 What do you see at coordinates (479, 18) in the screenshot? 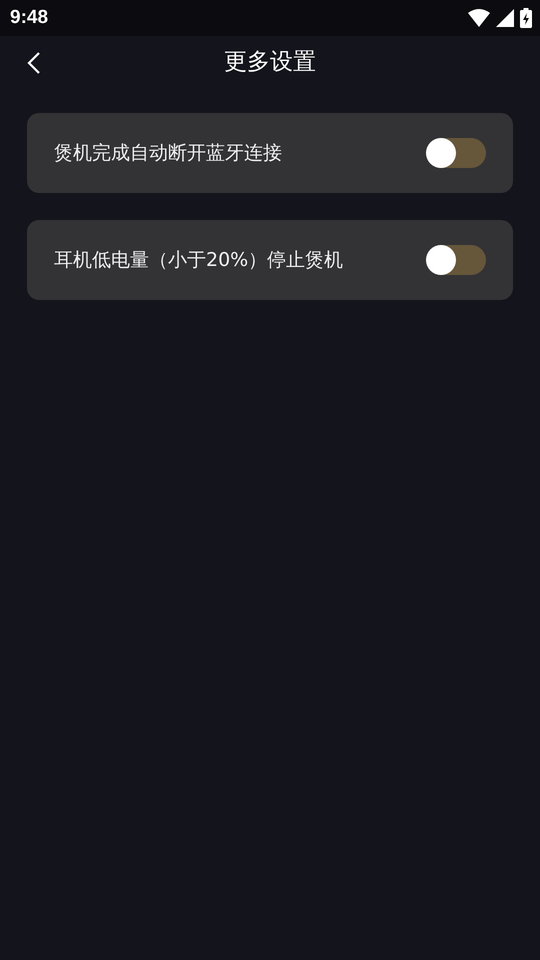
I see `wifi-icon` at bounding box center [479, 18].